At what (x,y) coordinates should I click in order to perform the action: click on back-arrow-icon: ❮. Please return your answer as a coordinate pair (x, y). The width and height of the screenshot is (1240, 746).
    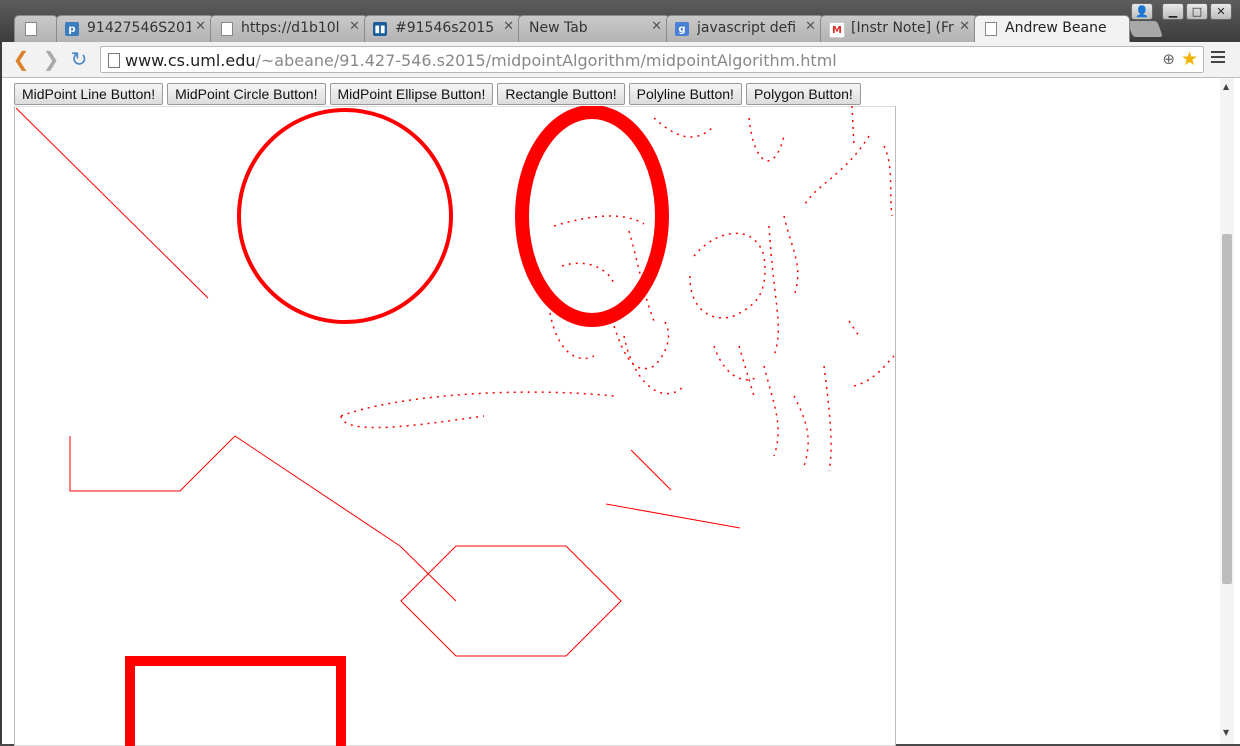
    Looking at the image, I should click on (21, 59).